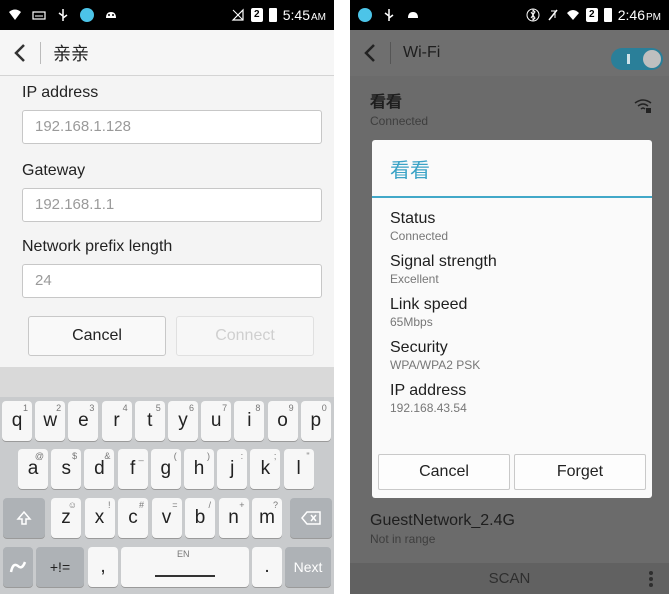 Image resolution: width=669 pixels, height=594 pixels. I want to click on key-x: ! x, so click(99, 518).